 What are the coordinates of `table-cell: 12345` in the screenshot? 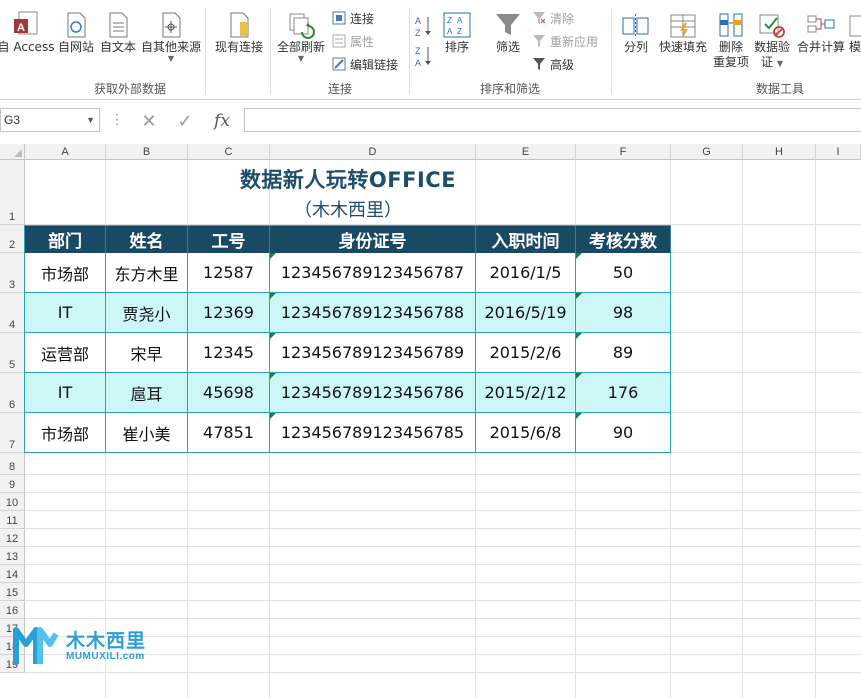 It's located at (229, 353).